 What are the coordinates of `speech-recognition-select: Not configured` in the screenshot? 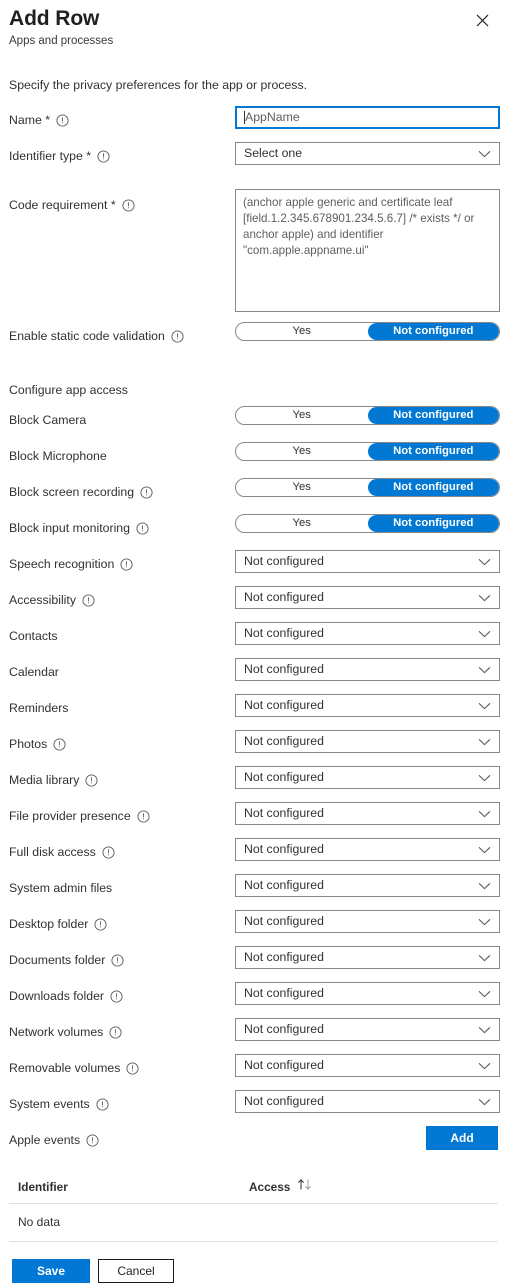 It's located at (367, 561).